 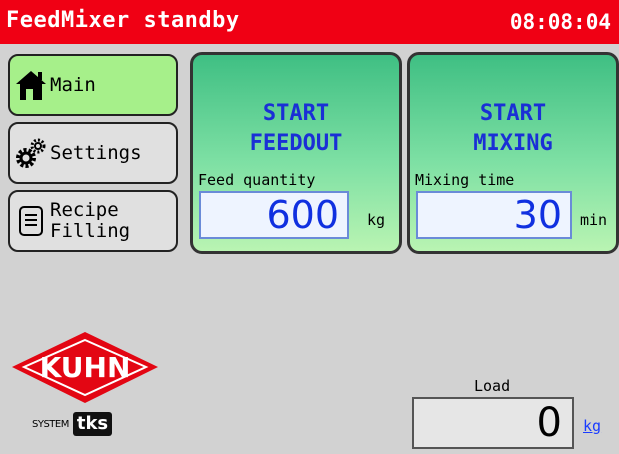 What do you see at coordinates (513, 143) in the screenshot?
I see `start-mixing-line2: MIXING` at bounding box center [513, 143].